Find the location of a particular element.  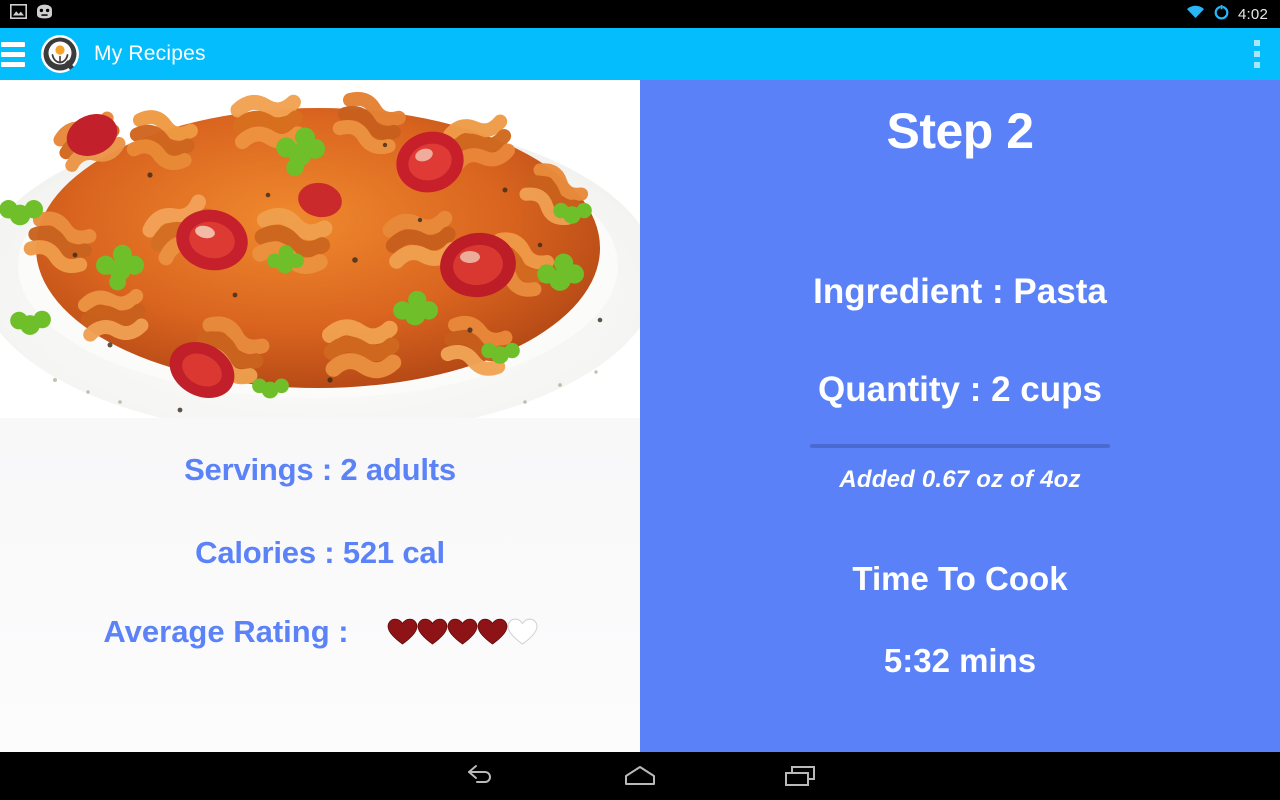

photo-icon is located at coordinates (18, 14).